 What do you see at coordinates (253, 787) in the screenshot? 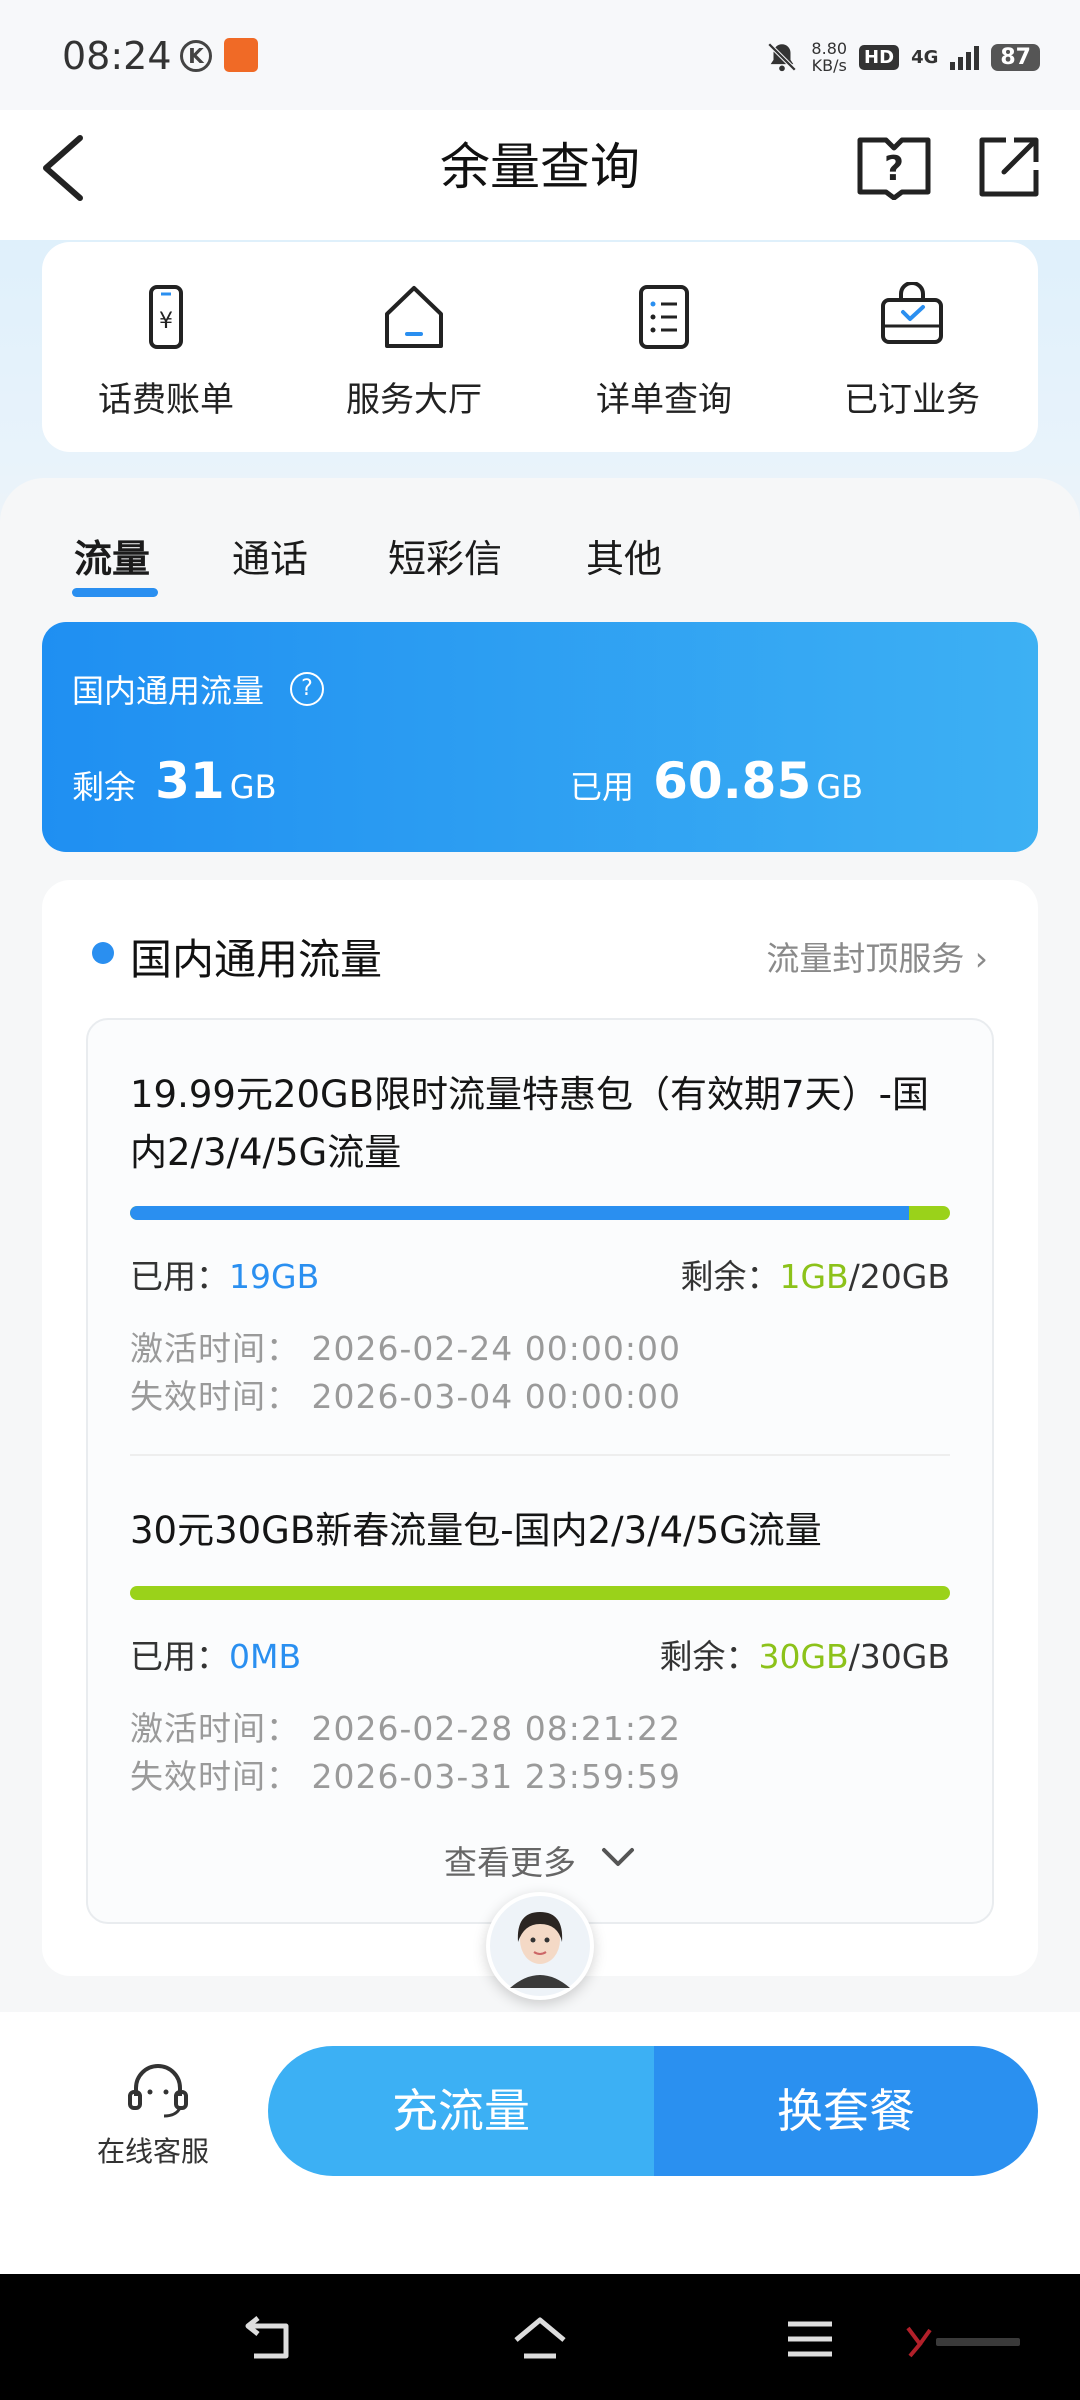
I see `remaining-unit: GB` at bounding box center [253, 787].